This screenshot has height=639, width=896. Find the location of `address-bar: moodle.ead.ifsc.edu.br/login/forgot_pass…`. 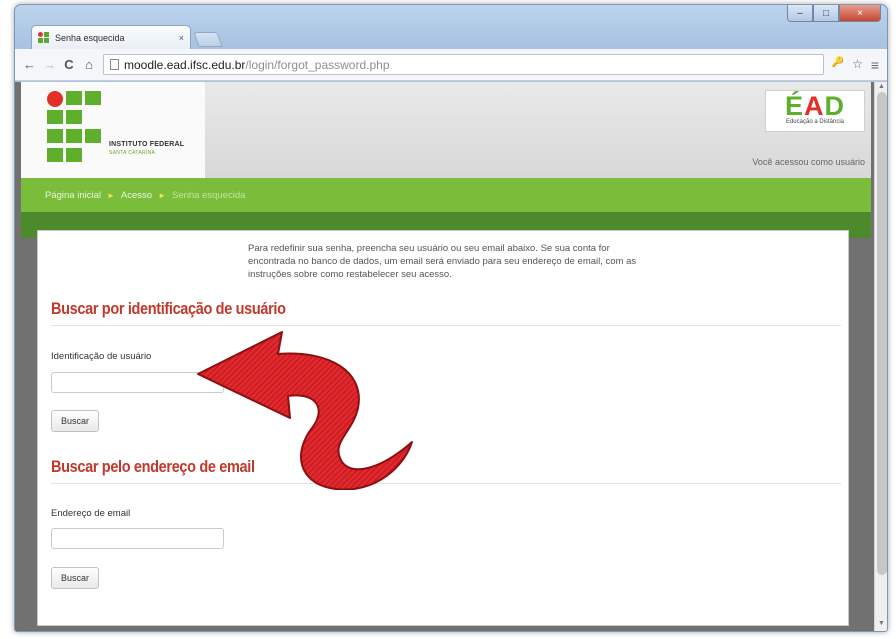

address-bar: moodle.ead.ifsc.edu.br/login/forgot_pass… is located at coordinates (463, 64).